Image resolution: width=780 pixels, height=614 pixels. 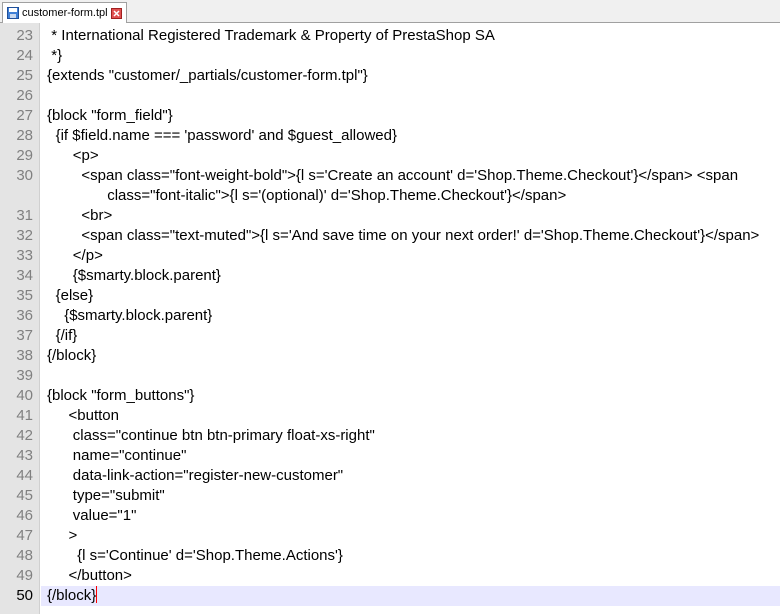 What do you see at coordinates (97, 594) in the screenshot?
I see `text-caret` at bounding box center [97, 594].